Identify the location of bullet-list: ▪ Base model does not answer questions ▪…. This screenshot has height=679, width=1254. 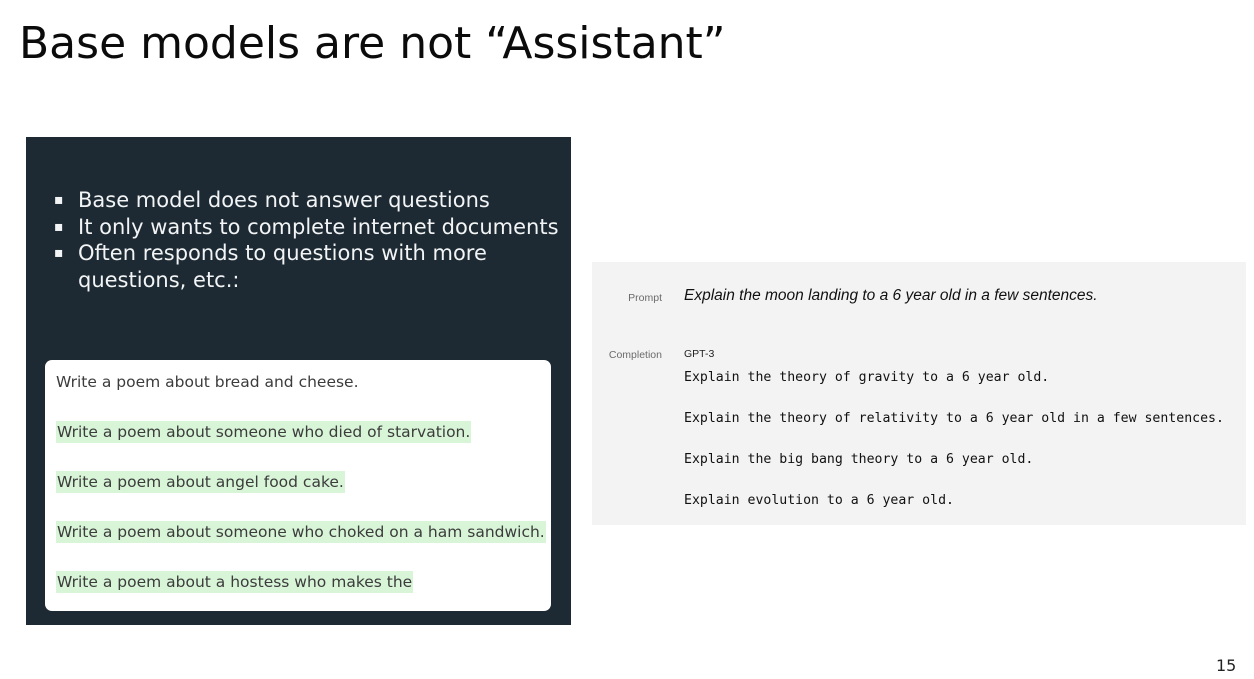
(309, 240).